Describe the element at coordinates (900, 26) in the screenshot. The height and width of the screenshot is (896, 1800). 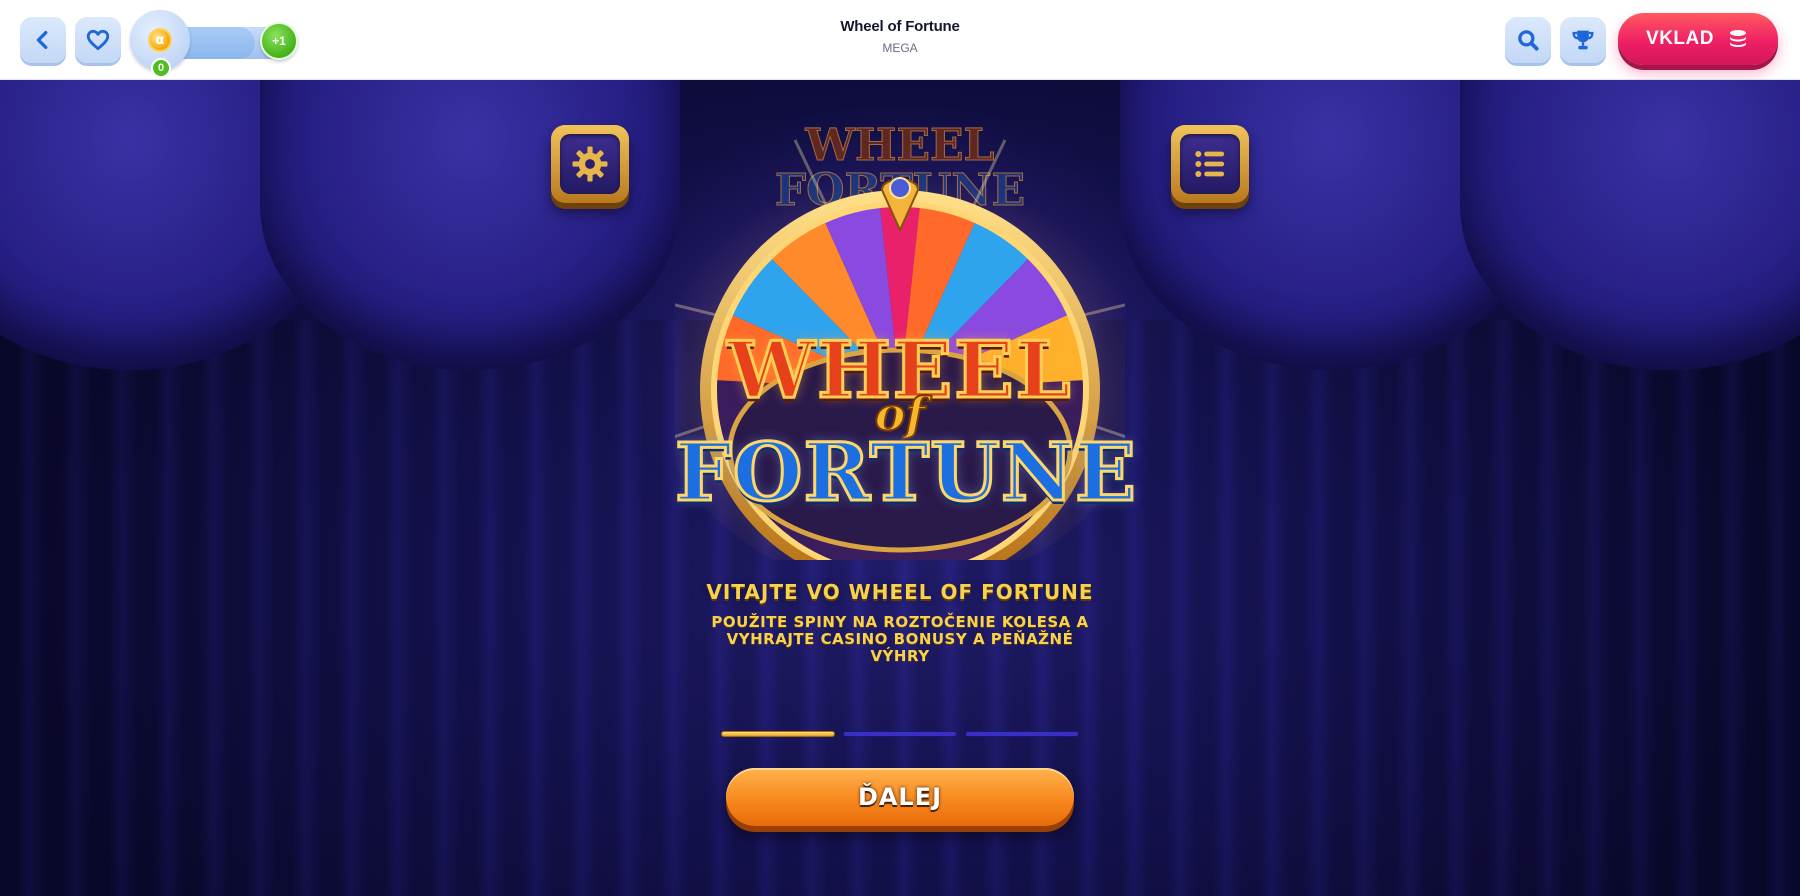
I see `page-title: Wheel of Fortune` at that location.